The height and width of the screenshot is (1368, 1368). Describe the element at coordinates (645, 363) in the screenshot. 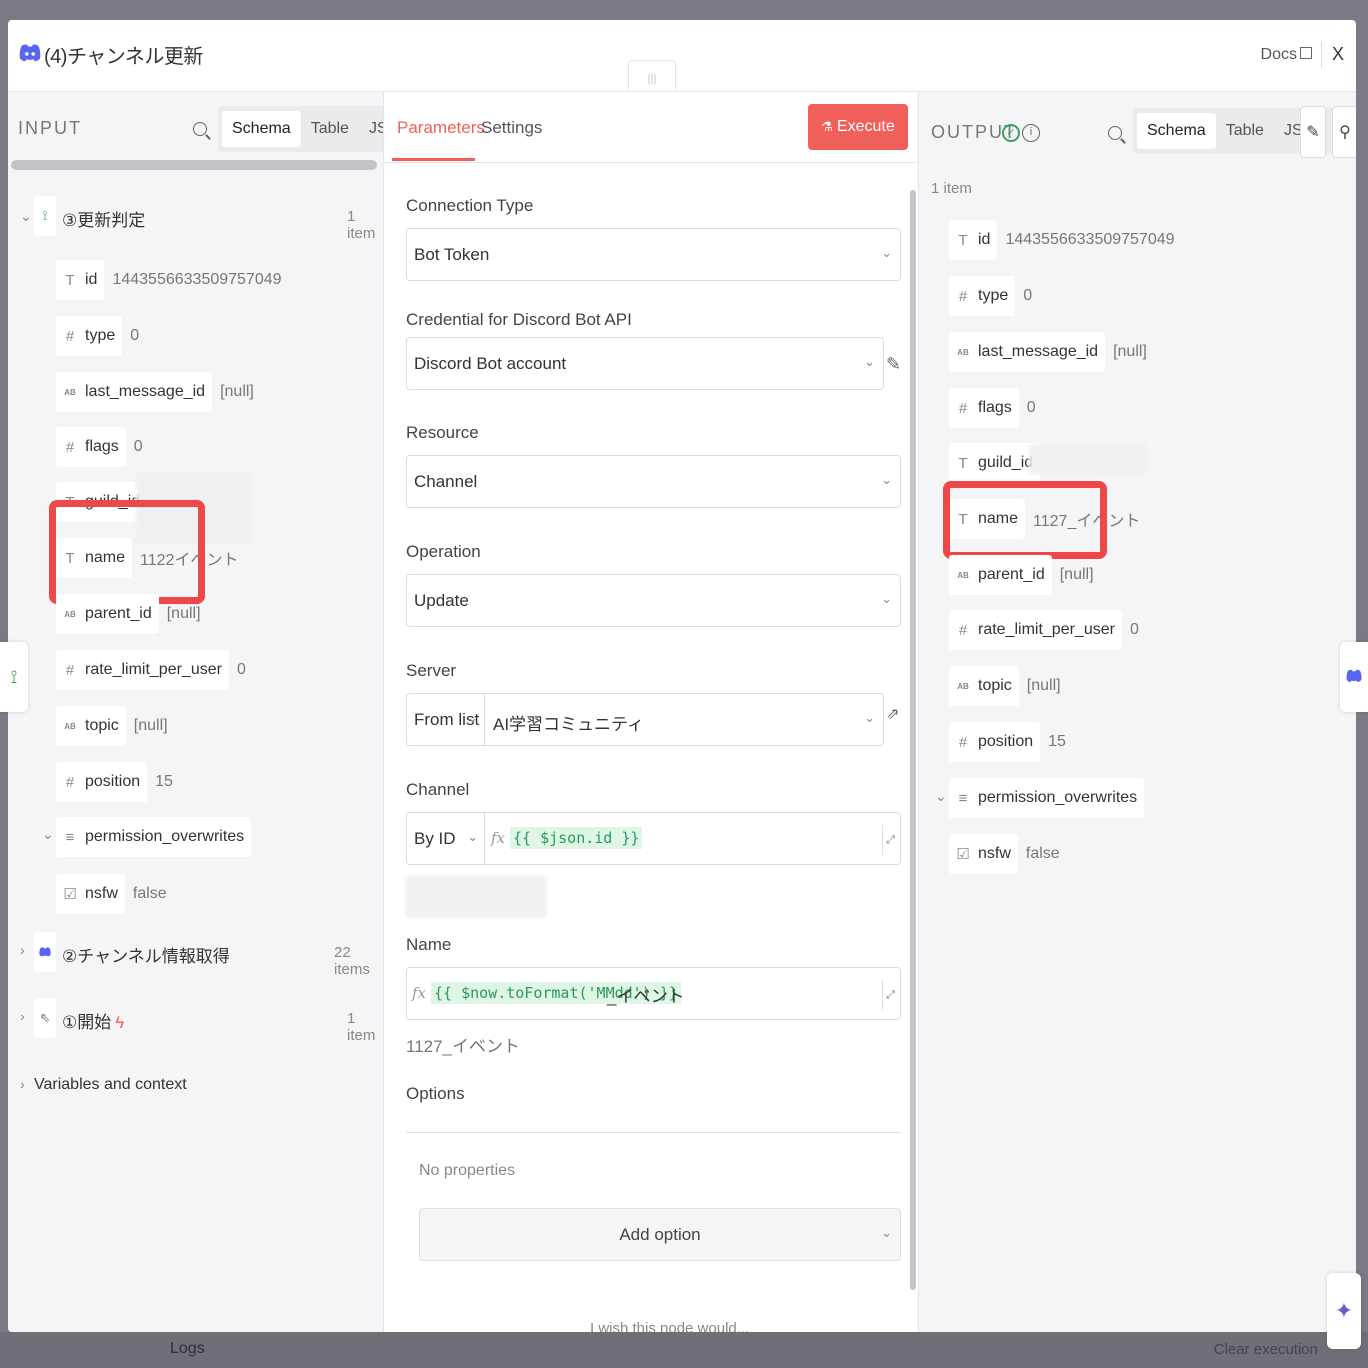

I see `credential-select: Discord Bot account ⌄` at that location.